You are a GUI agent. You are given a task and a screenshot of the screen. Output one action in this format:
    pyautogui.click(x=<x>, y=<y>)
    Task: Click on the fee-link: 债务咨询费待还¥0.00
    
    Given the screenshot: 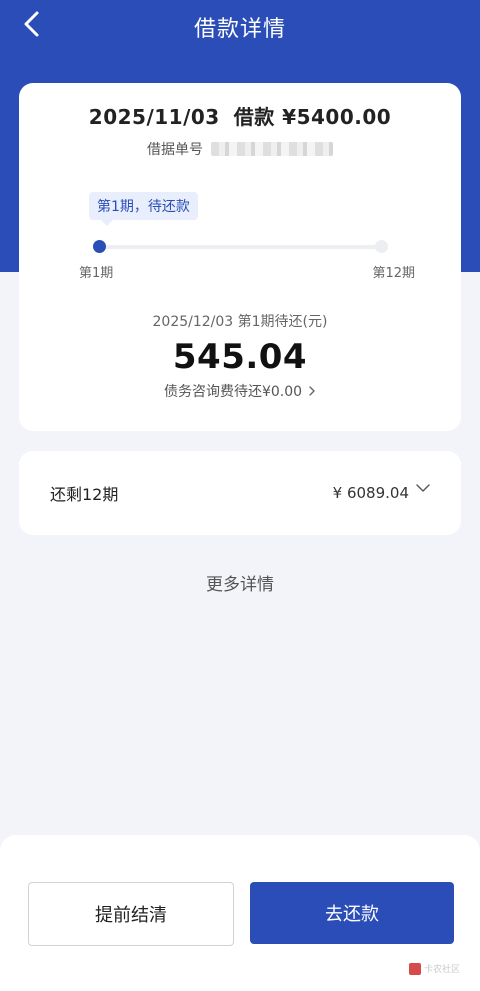 What is the action you would take?
    pyautogui.click(x=240, y=391)
    